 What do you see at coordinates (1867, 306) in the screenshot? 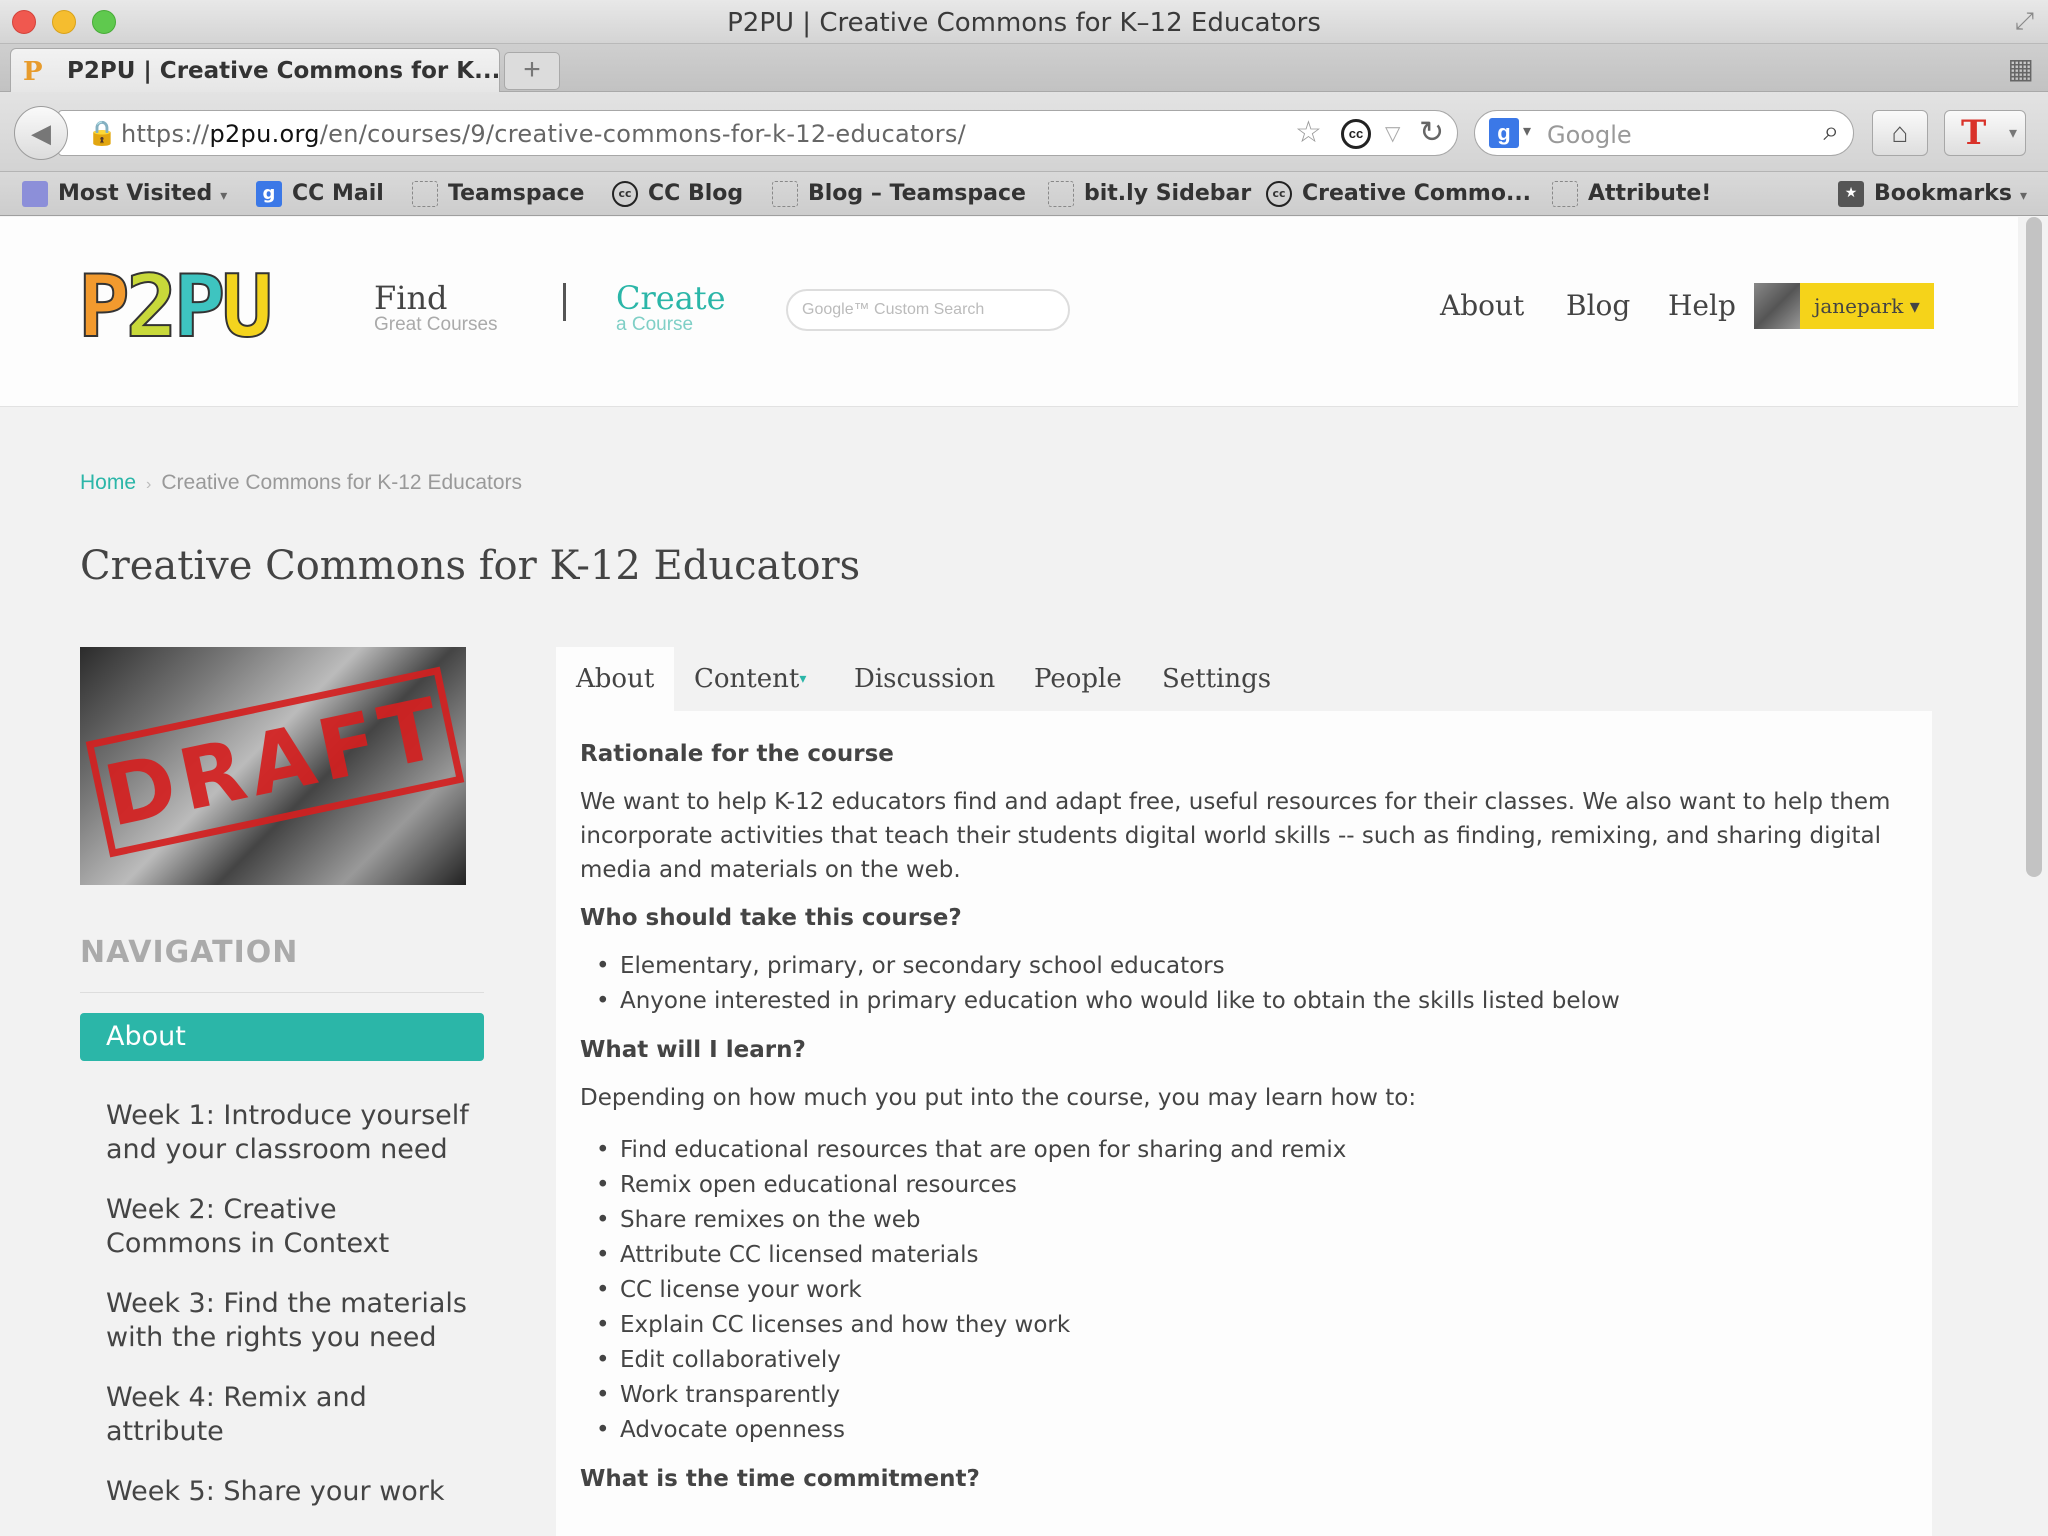
I see `user-menu-button: janepark ▾` at bounding box center [1867, 306].